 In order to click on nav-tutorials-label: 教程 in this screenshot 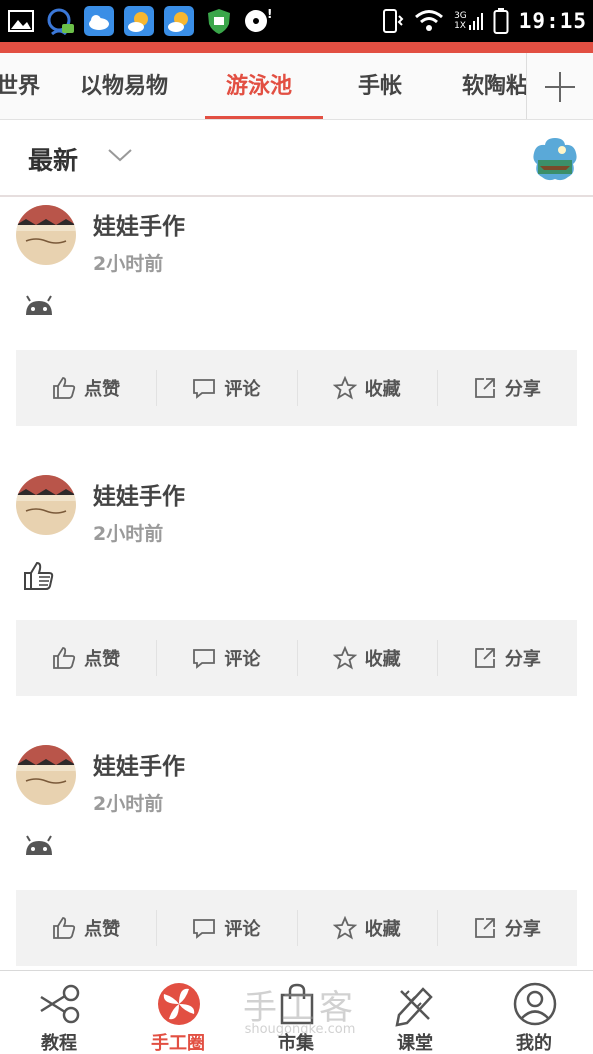, I will do `click(59, 1043)`.